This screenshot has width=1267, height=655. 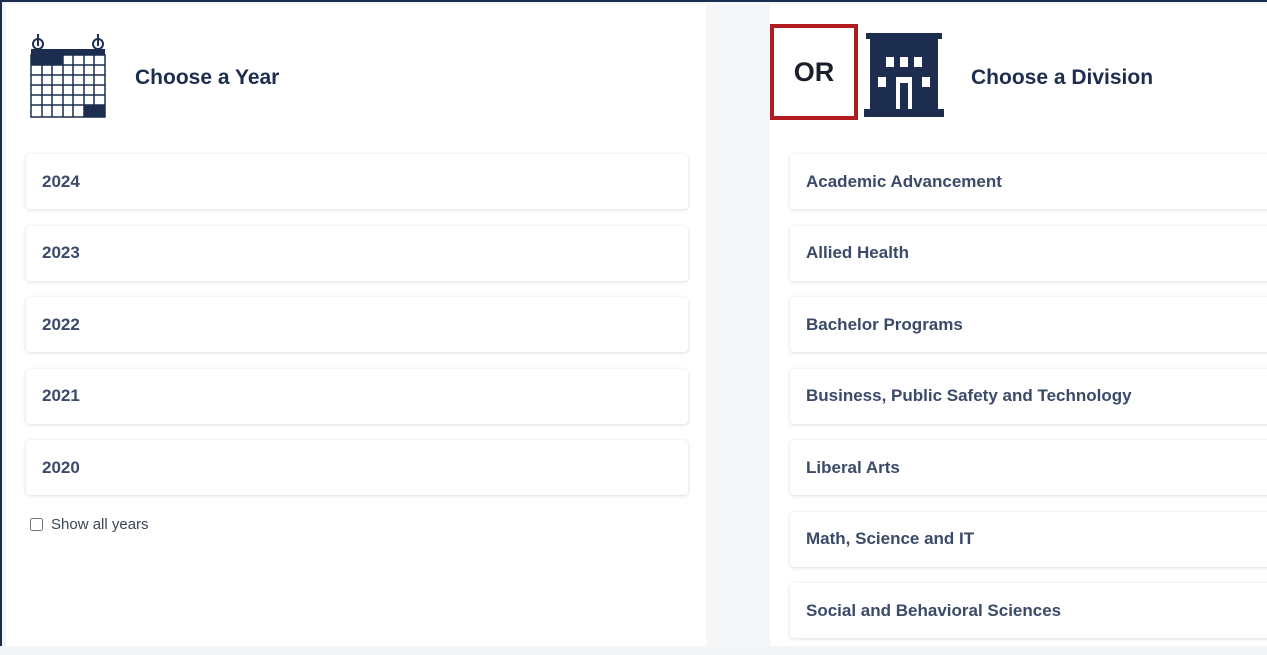 I want to click on calendar-icon, so click(x=68, y=76).